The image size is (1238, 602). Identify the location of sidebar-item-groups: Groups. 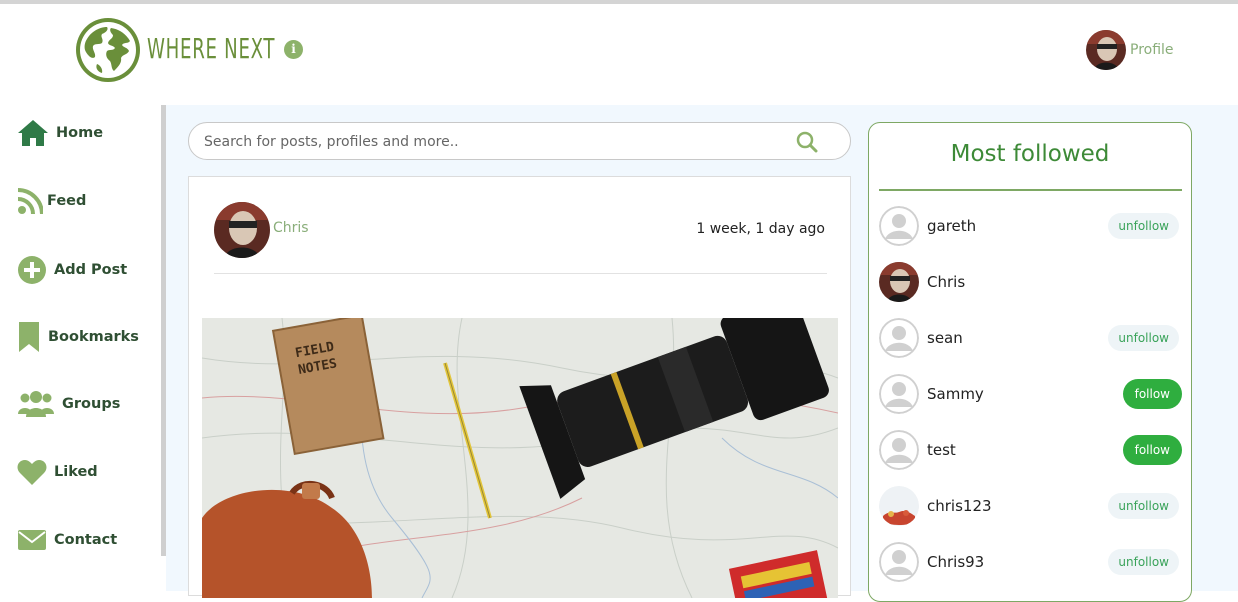
(68, 404).